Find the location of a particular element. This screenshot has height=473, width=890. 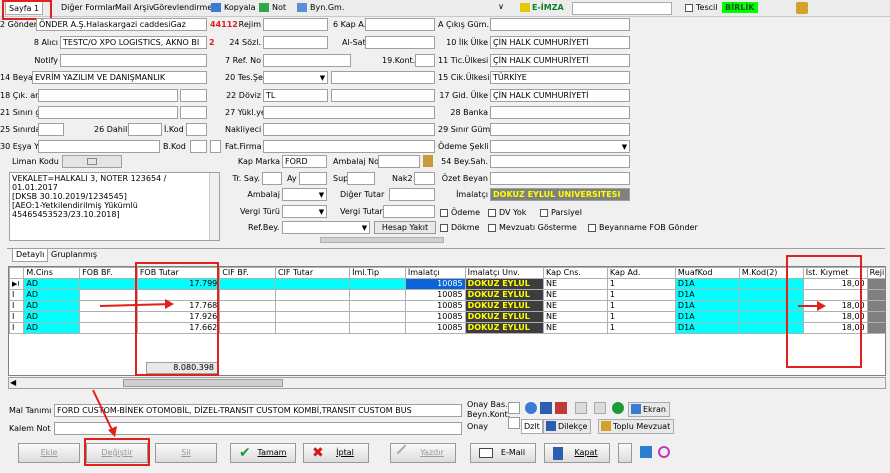

arrow-to-degistir is located at coordinates (104, 413).